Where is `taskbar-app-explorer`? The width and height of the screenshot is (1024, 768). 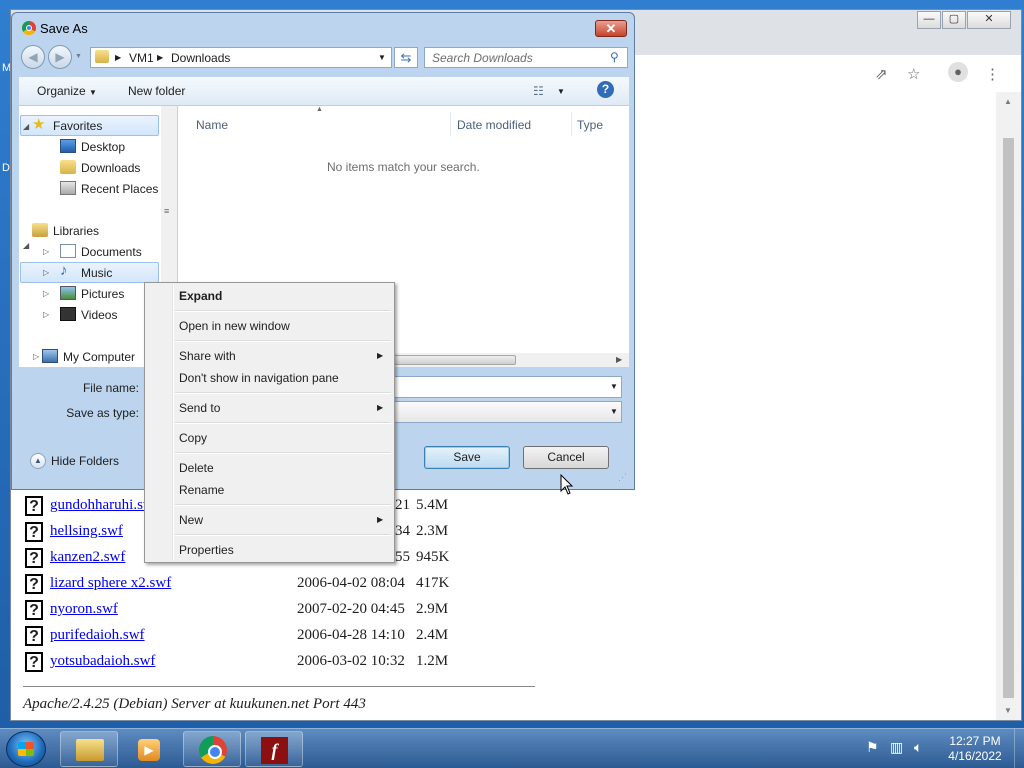
taskbar-app-explorer is located at coordinates (89, 749).